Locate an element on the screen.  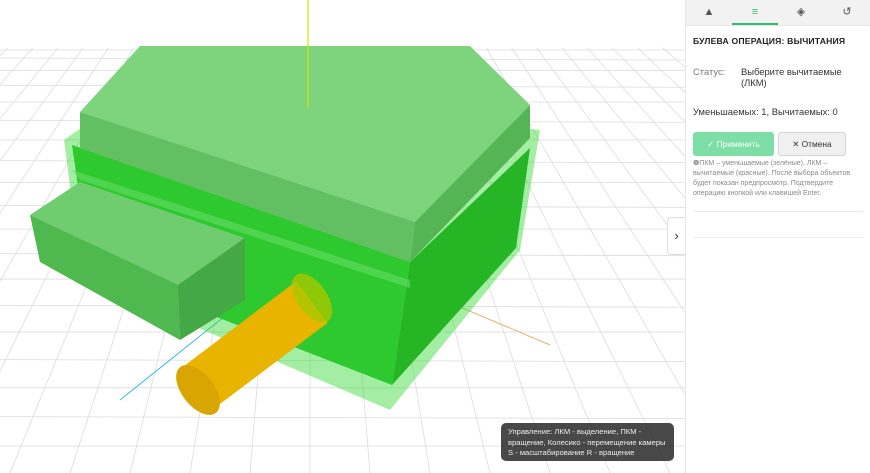
cancel-label: Отмена is located at coordinates (816, 144).